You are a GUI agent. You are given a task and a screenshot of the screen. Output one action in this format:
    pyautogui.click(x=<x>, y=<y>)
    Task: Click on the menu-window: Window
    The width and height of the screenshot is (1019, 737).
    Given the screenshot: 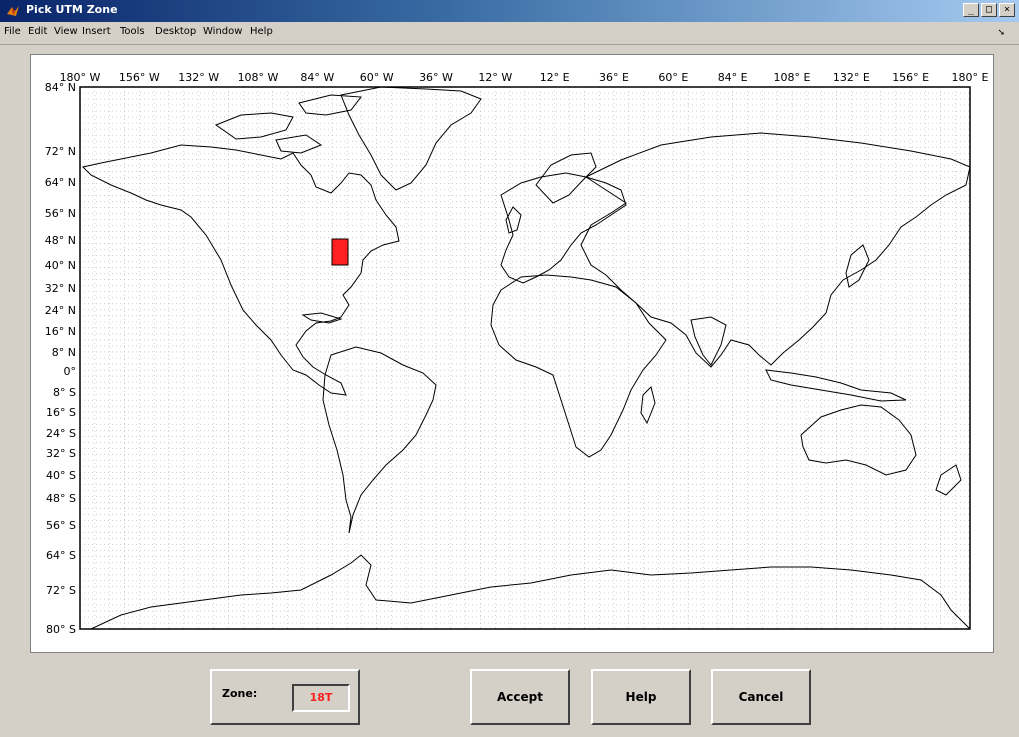 What is the action you would take?
    pyautogui.click(x=222, y=31)
    